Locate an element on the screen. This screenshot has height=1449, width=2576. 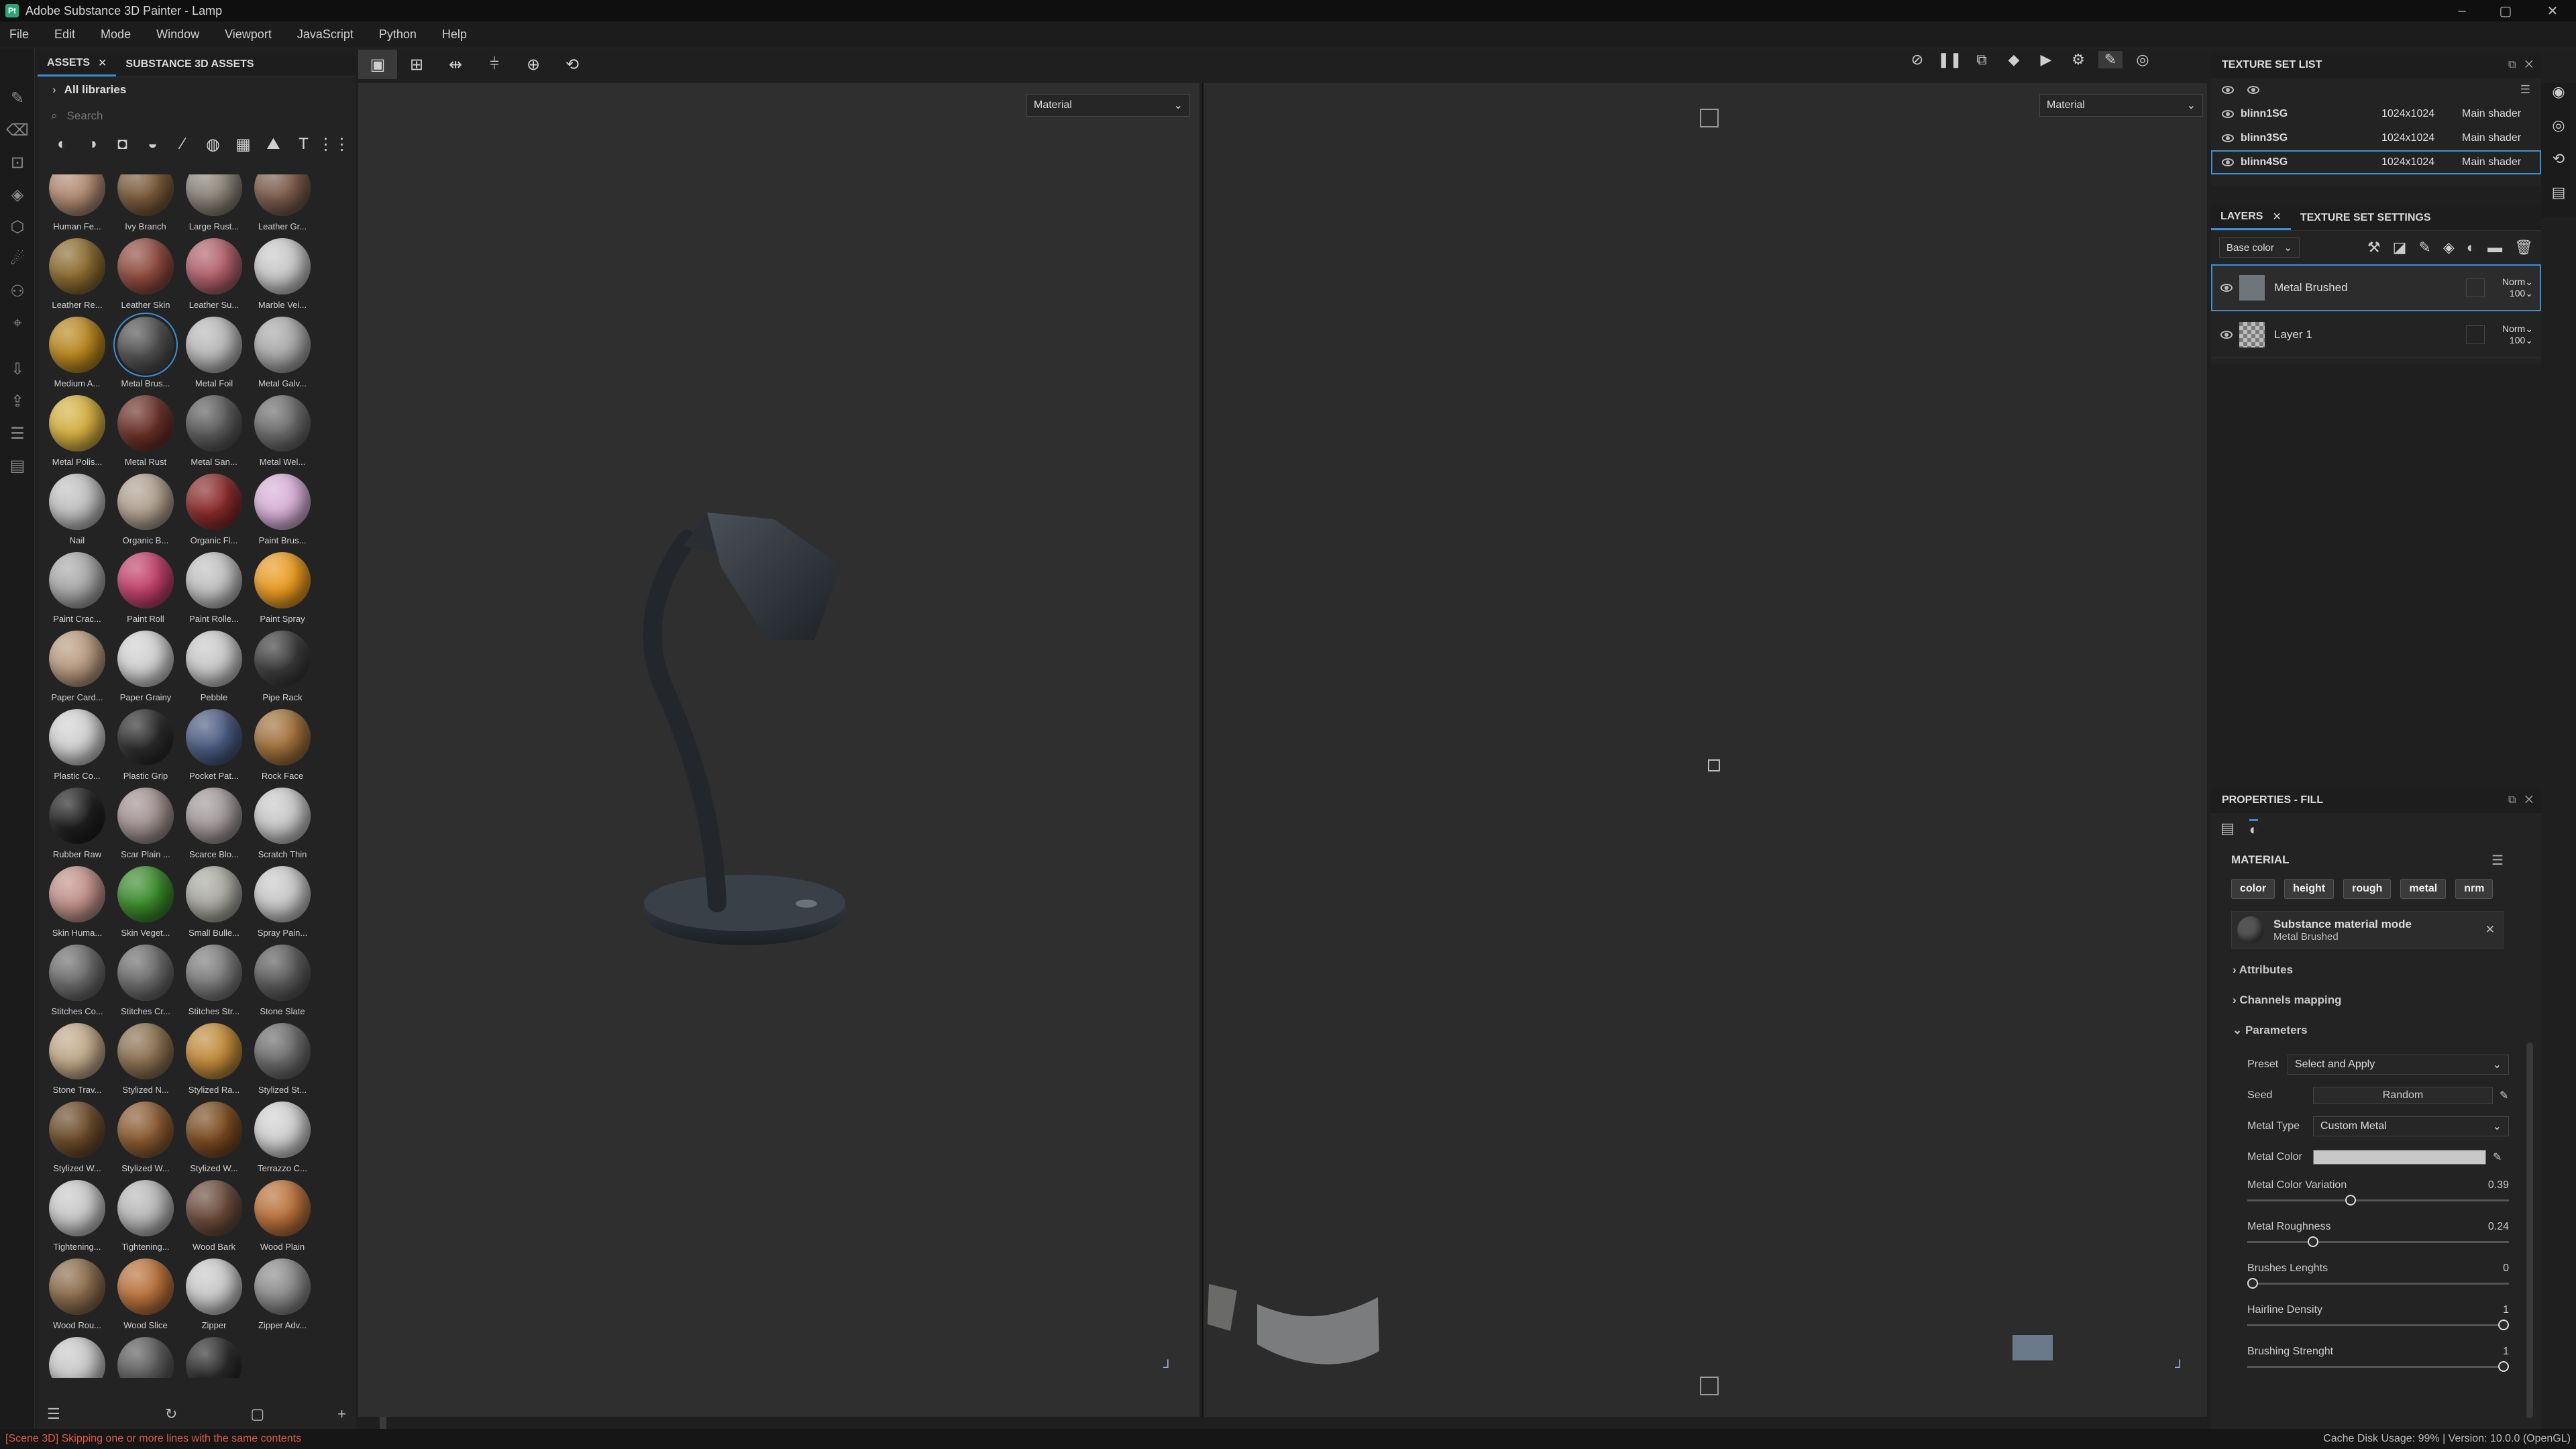
asset-tile: Nail is located at coordinates (77, 510).